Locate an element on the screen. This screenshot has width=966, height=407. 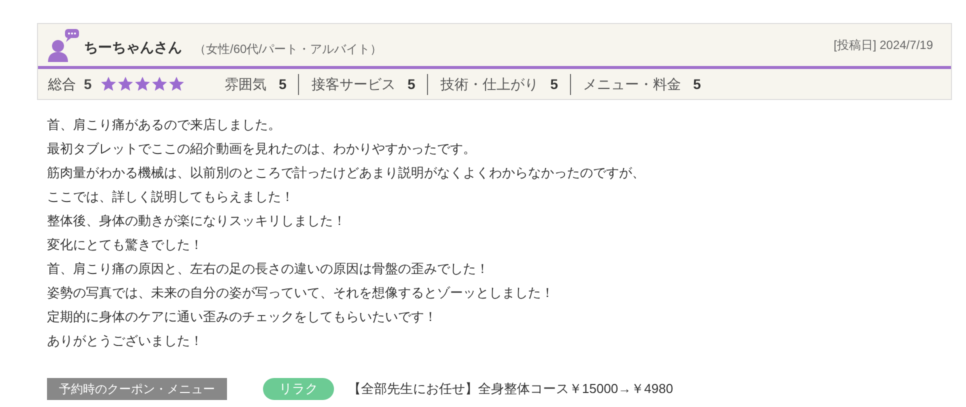
review-text: ありがとうございました！ is located at coordinates (125, 341).